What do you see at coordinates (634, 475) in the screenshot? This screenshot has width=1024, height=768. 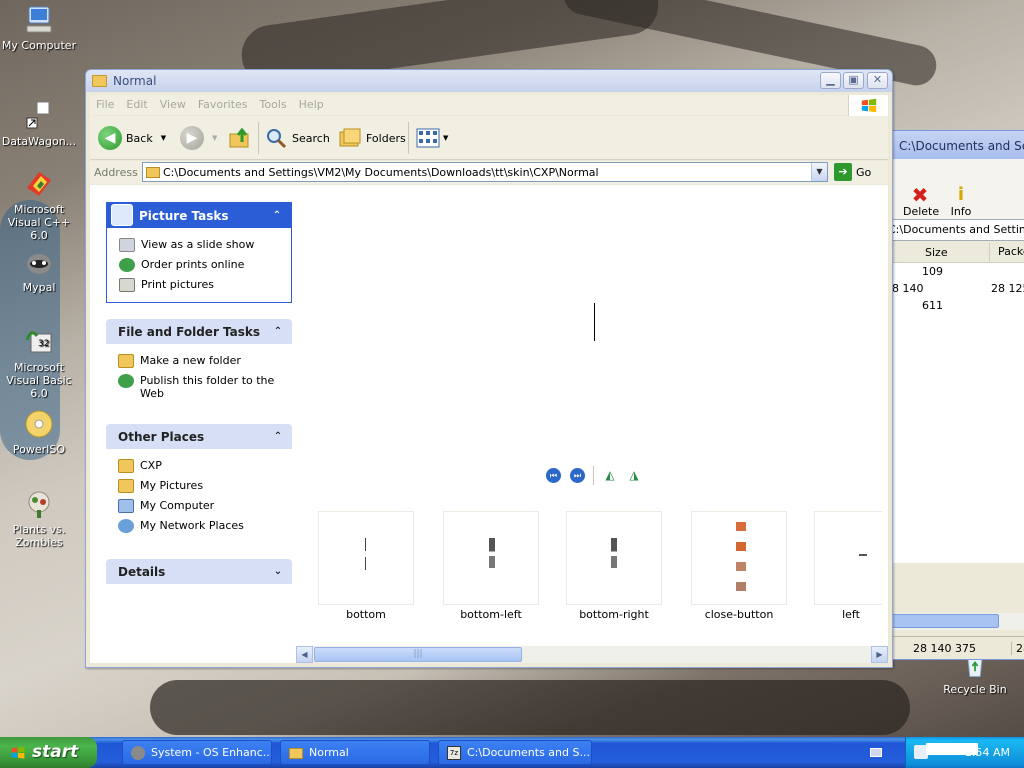 I see `rotate-counterclockwise-button: ◮` at bounding box center [634, 475].